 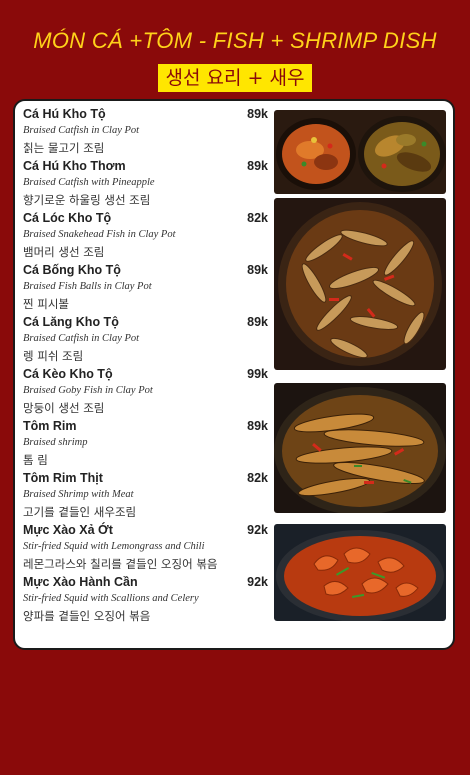 I want to click on dish-korean: 렝 피쉬 조림, so click(x=53, y=356).